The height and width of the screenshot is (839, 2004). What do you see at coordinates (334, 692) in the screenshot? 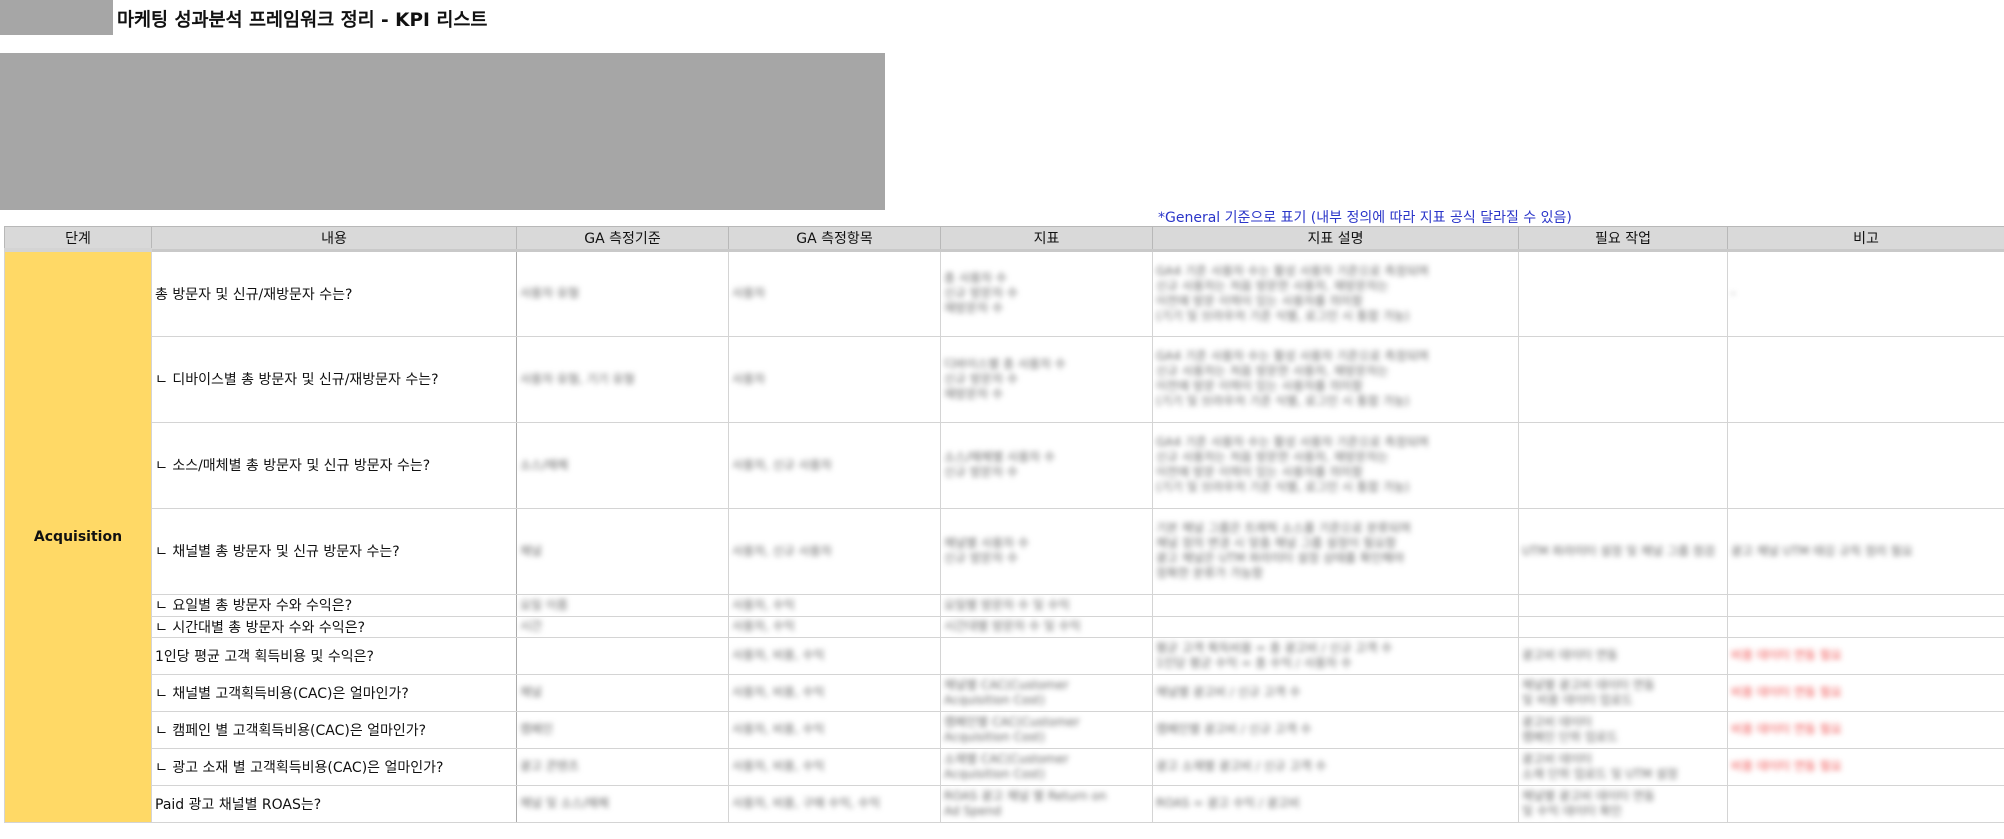
I see `question-cell: ㄴ 채널별 고객획득비용(CAC)은 얼마인가?` at bounding box center [334, 692].